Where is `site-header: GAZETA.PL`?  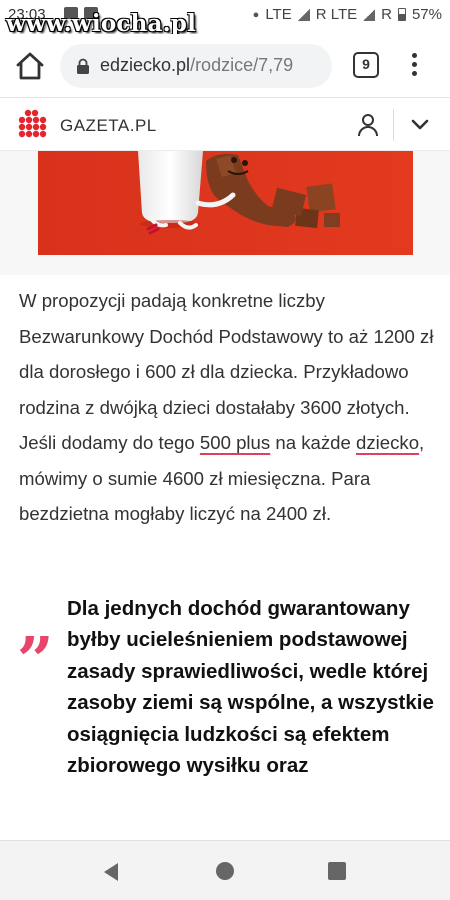
site-header: GAZETA.PL is located at coordinates (225, 125).